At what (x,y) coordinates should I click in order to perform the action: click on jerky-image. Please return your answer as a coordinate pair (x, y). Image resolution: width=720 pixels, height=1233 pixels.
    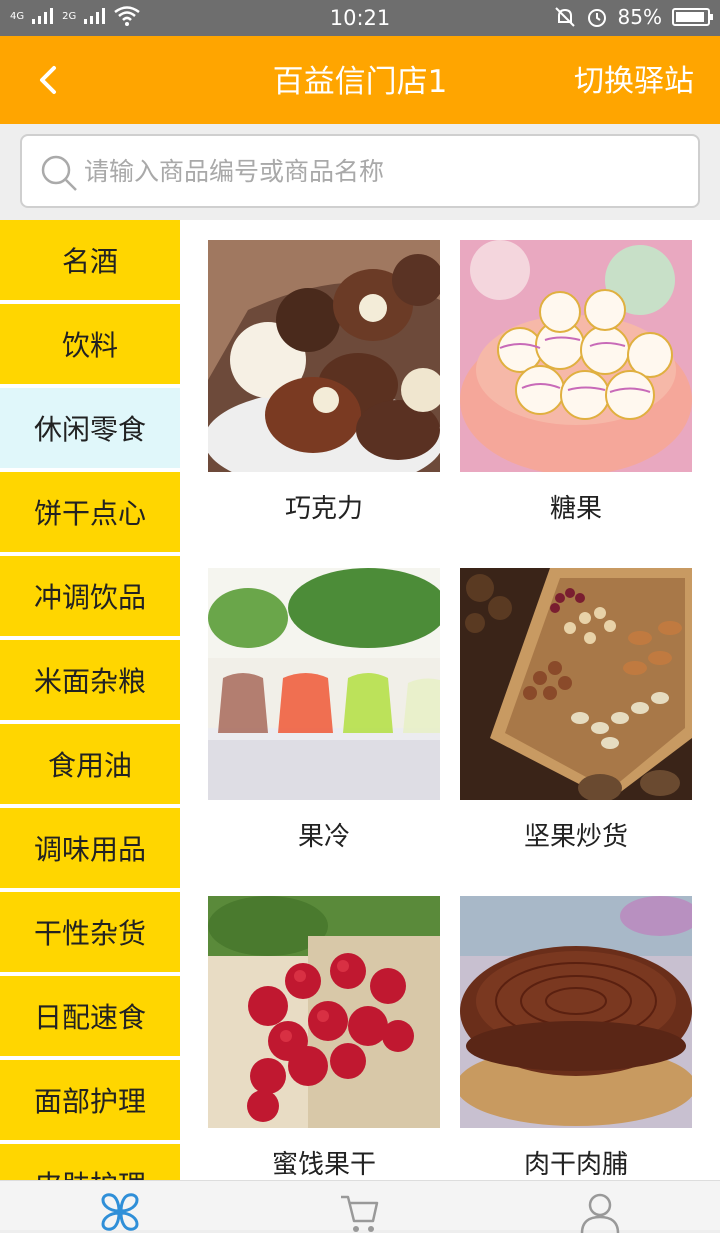
    Looking at the image, I should click on (578, 1012).